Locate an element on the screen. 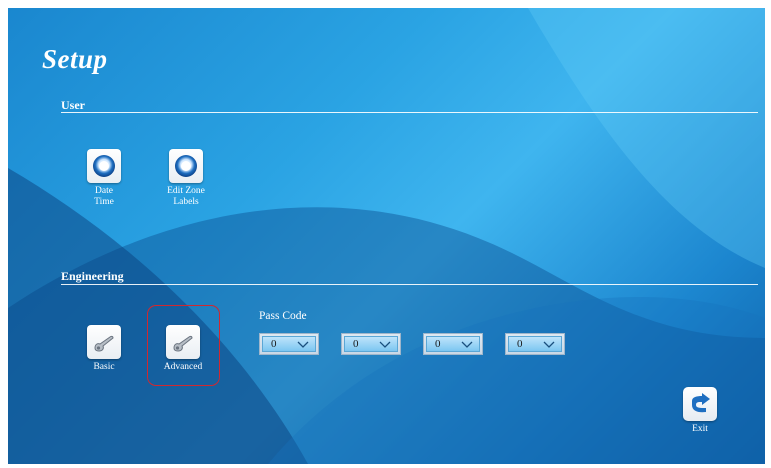 This screenshot has height=468, width=771. exit-arrow-icon is located at coordinates (701, 403).